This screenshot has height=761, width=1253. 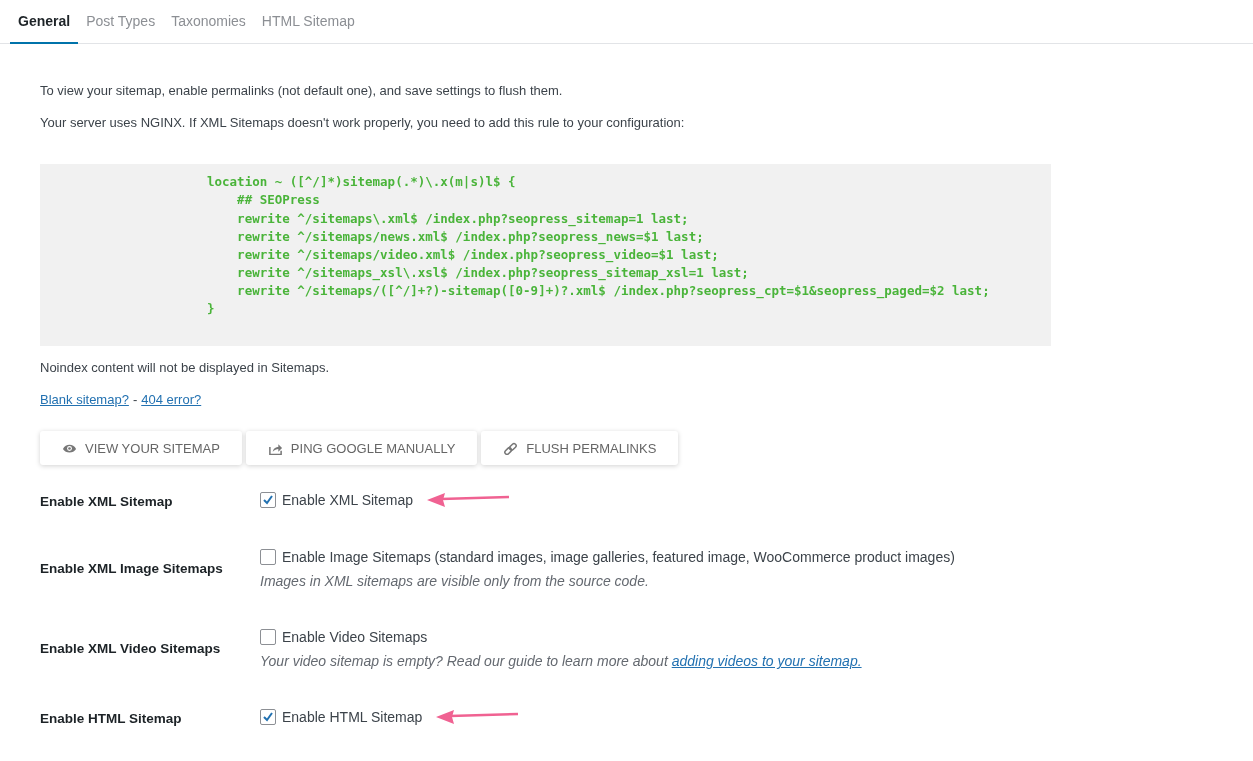 I want to click on checkbox-label: Enable Video Sitemaps, so click(x=355, y=637).